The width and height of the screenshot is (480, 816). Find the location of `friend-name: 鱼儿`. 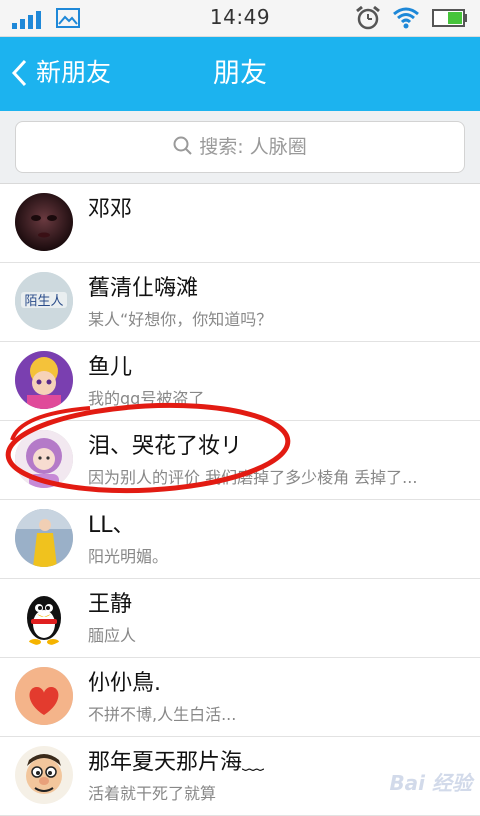

friend-name: 鱼儿 is located at coordinates (110, 367).